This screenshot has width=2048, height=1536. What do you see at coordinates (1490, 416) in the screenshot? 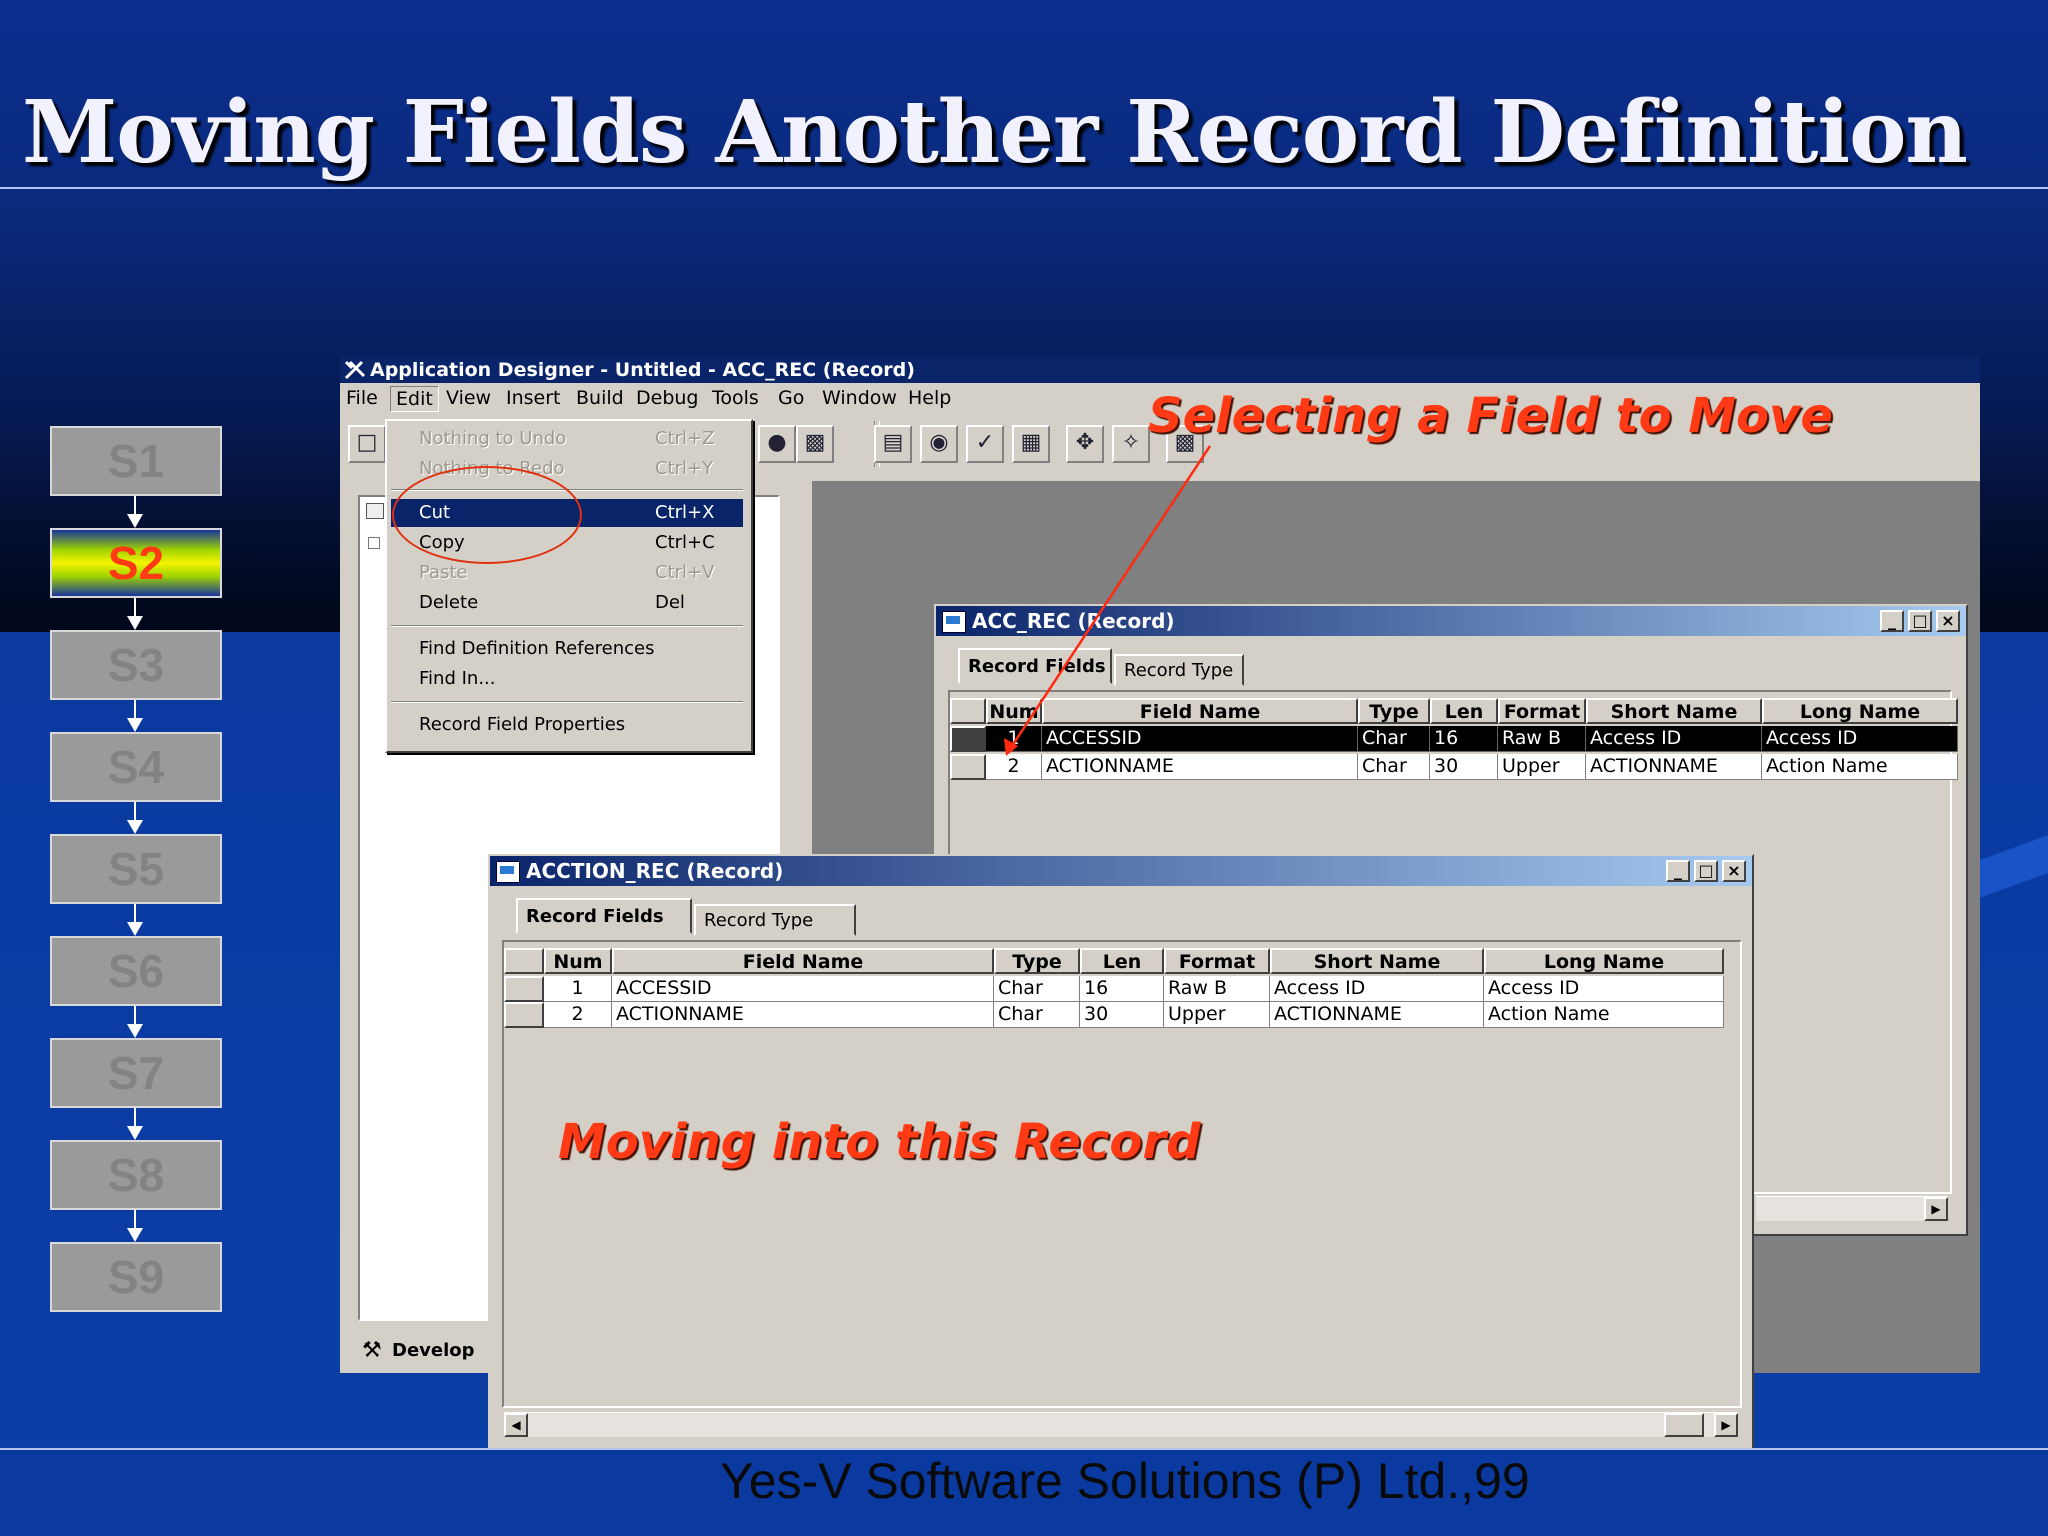
I see `annotation-selecting-field: Selecting a Field to Move` at bounding box center [1490, 416].